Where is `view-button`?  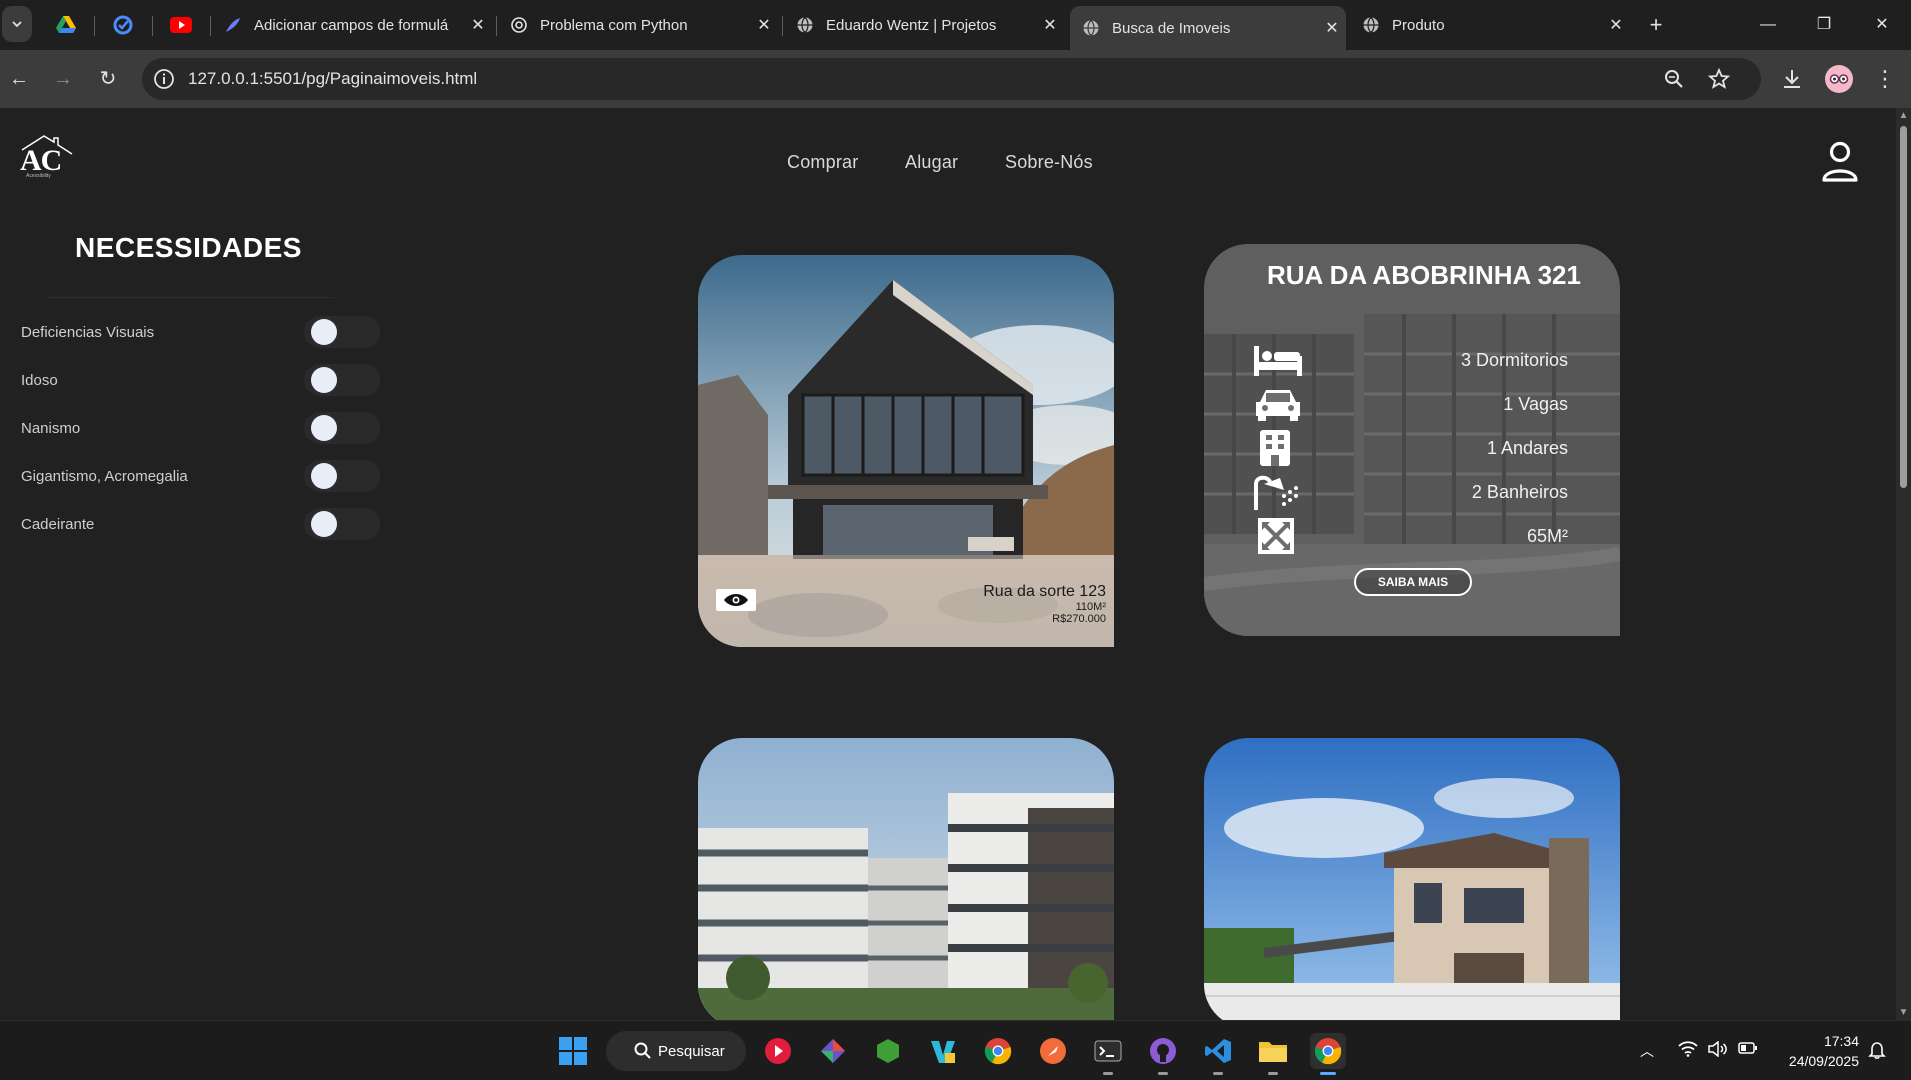
view-button is located at coordinates (736, 600).